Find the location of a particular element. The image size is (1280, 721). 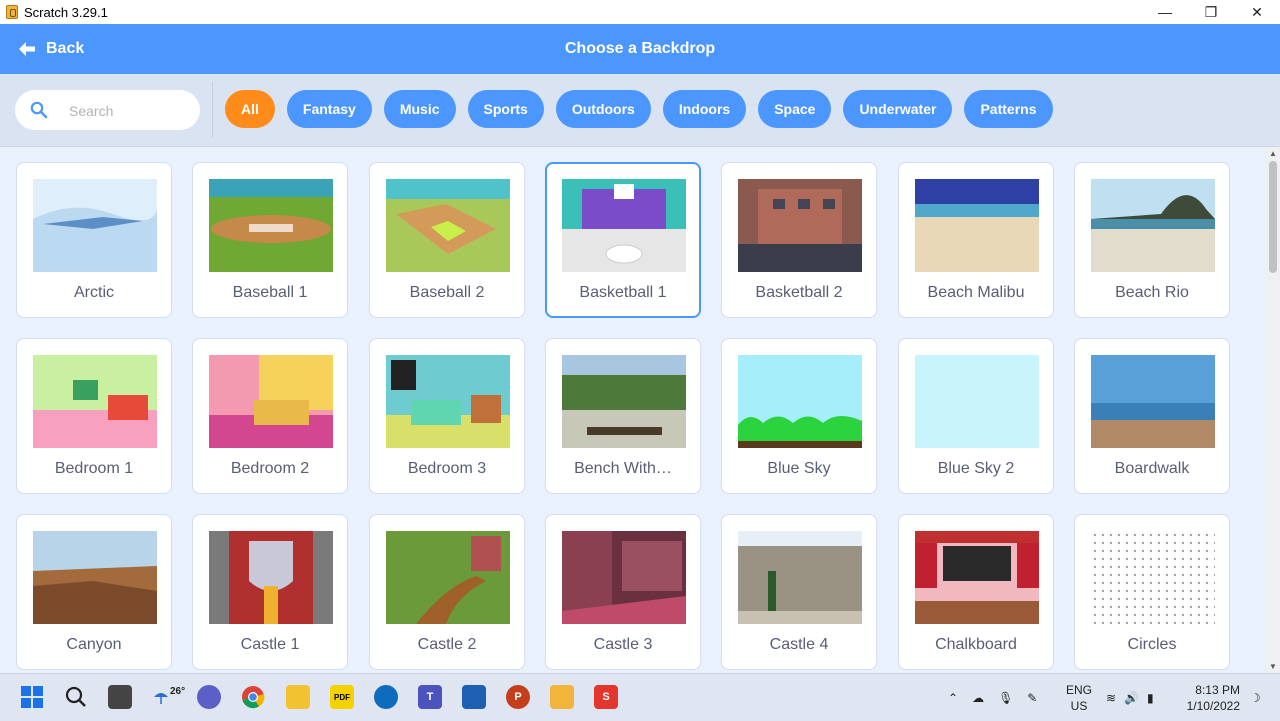

chevron-up-icon: ⌃ is located at coordinates (953, 698).